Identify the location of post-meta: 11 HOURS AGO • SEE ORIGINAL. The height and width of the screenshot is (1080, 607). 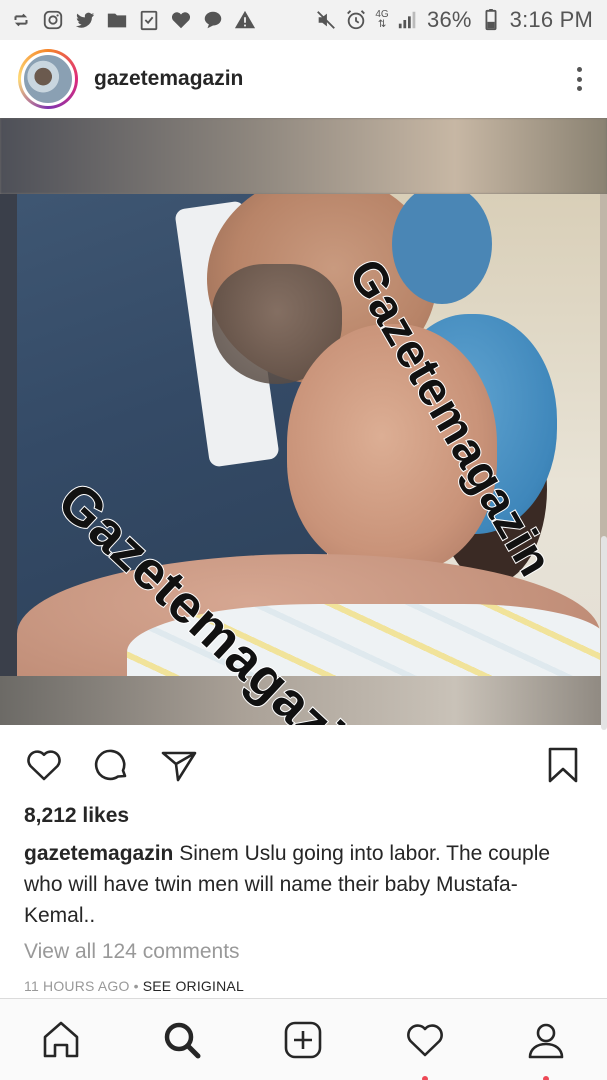
(134, 986).